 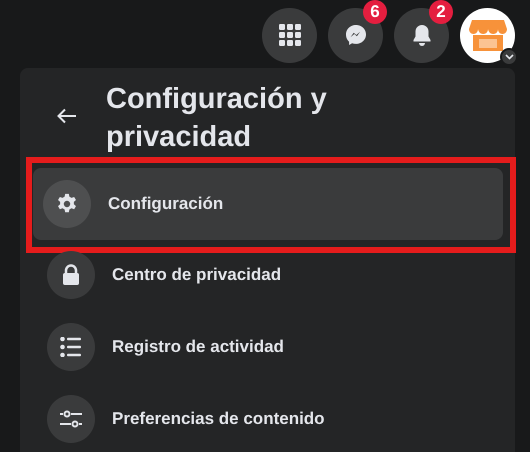 I want to click on menu-item-label: Centro de privacidad, so click(x=197, y=275).